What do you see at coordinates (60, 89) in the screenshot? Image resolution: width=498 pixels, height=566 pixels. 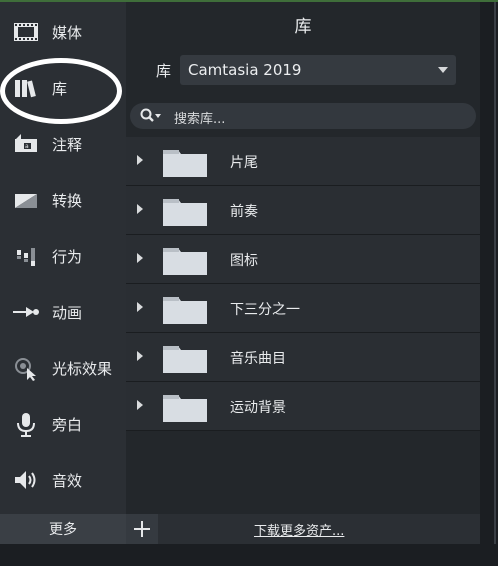 I see `sidebar-item-label: 库` at bounding box center [60, 89].